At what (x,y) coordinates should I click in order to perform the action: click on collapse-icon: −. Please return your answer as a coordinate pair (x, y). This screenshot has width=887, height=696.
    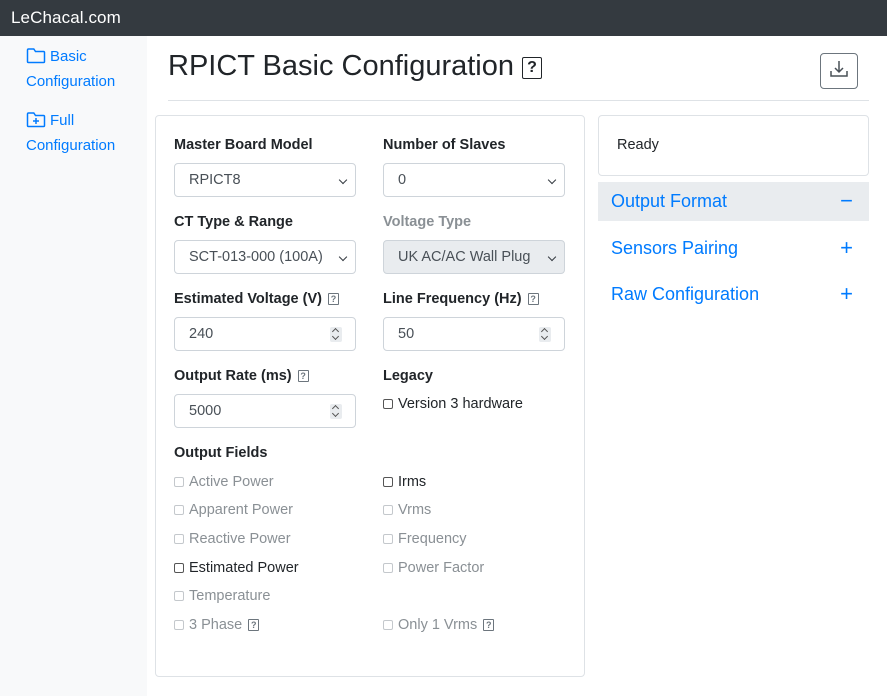
    Looking at the image, I should click on (846, 200).